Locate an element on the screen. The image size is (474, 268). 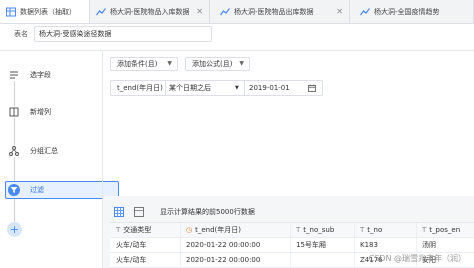
plus-icon: + is located at coordinates (14, 229).